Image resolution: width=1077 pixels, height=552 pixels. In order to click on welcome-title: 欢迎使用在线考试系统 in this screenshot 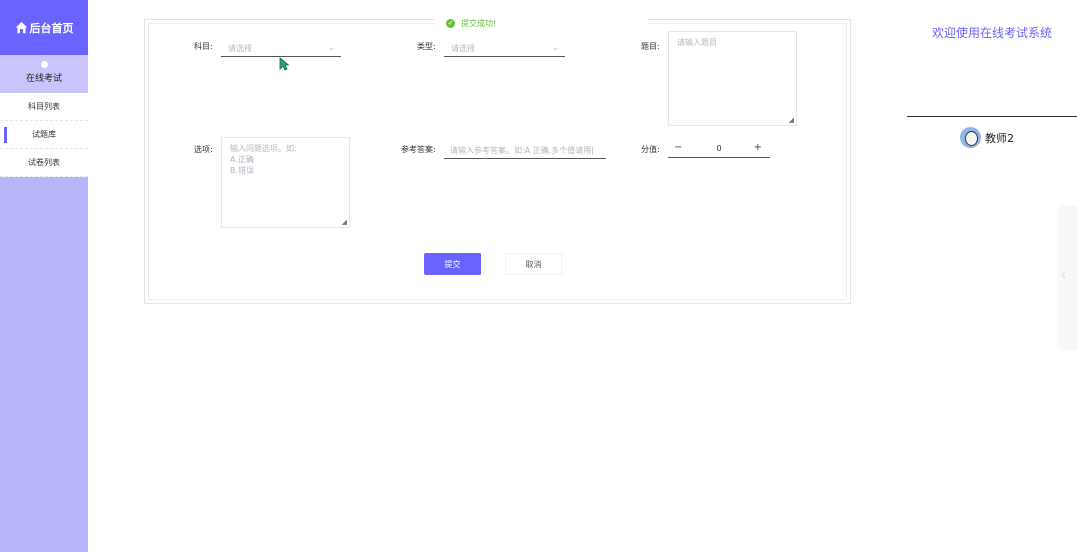, I will do `click(991, 33)`.